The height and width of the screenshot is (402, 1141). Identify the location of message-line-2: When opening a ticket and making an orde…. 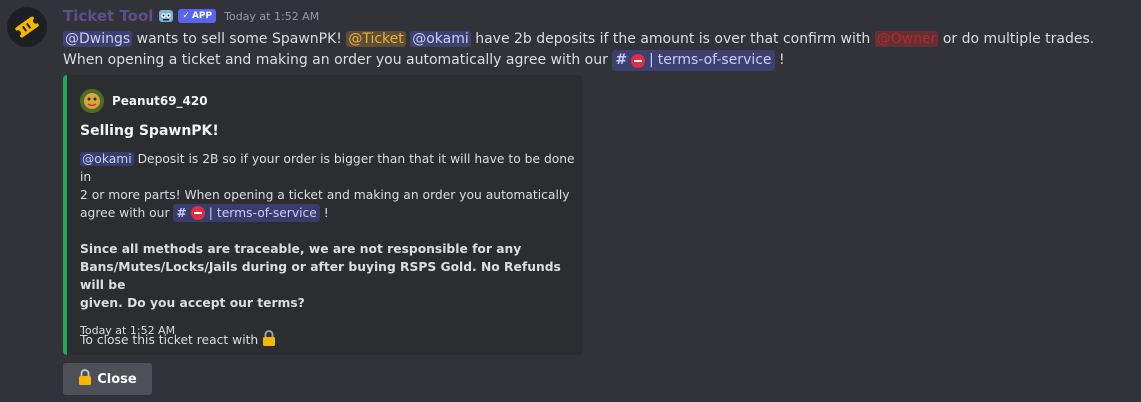
(598, 60).